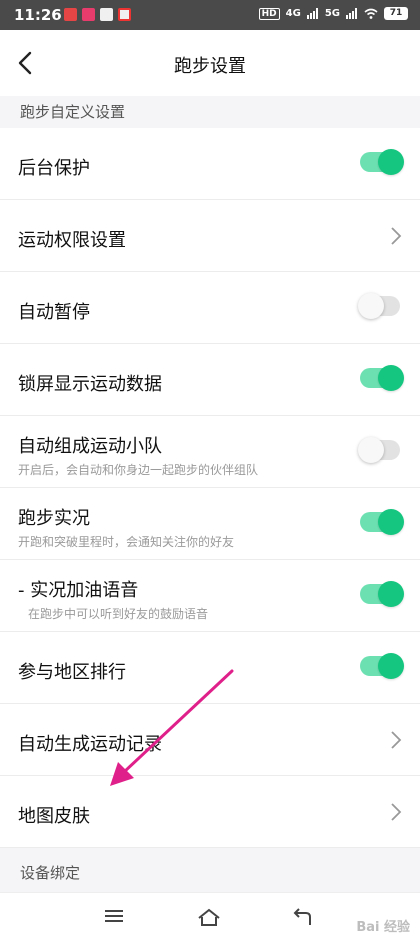  Describe the element at coordinates (210, 66) in the screenshot. I see `page-title: 跑步设置` at that location.